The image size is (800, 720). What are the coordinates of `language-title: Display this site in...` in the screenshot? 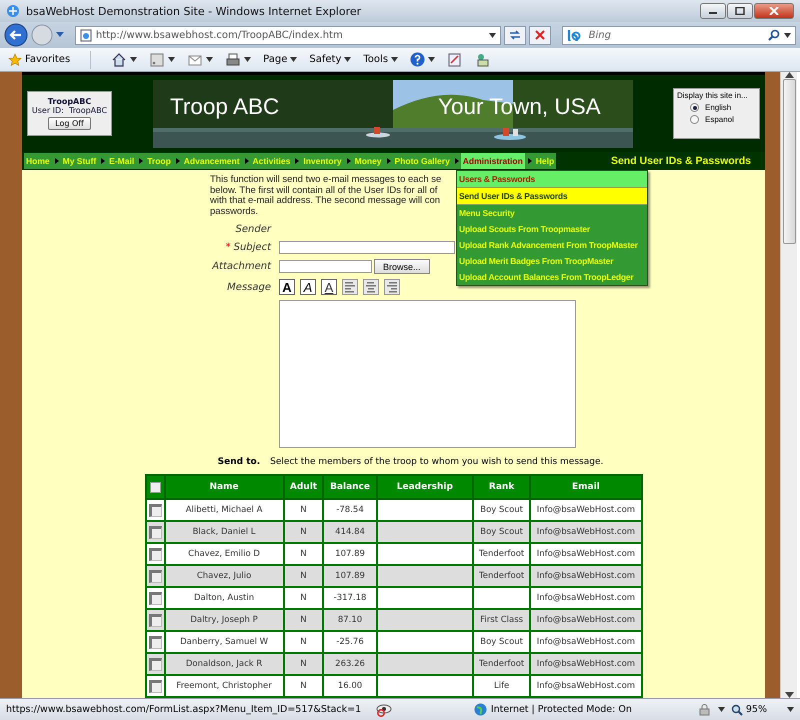 It's located at (713, 95).